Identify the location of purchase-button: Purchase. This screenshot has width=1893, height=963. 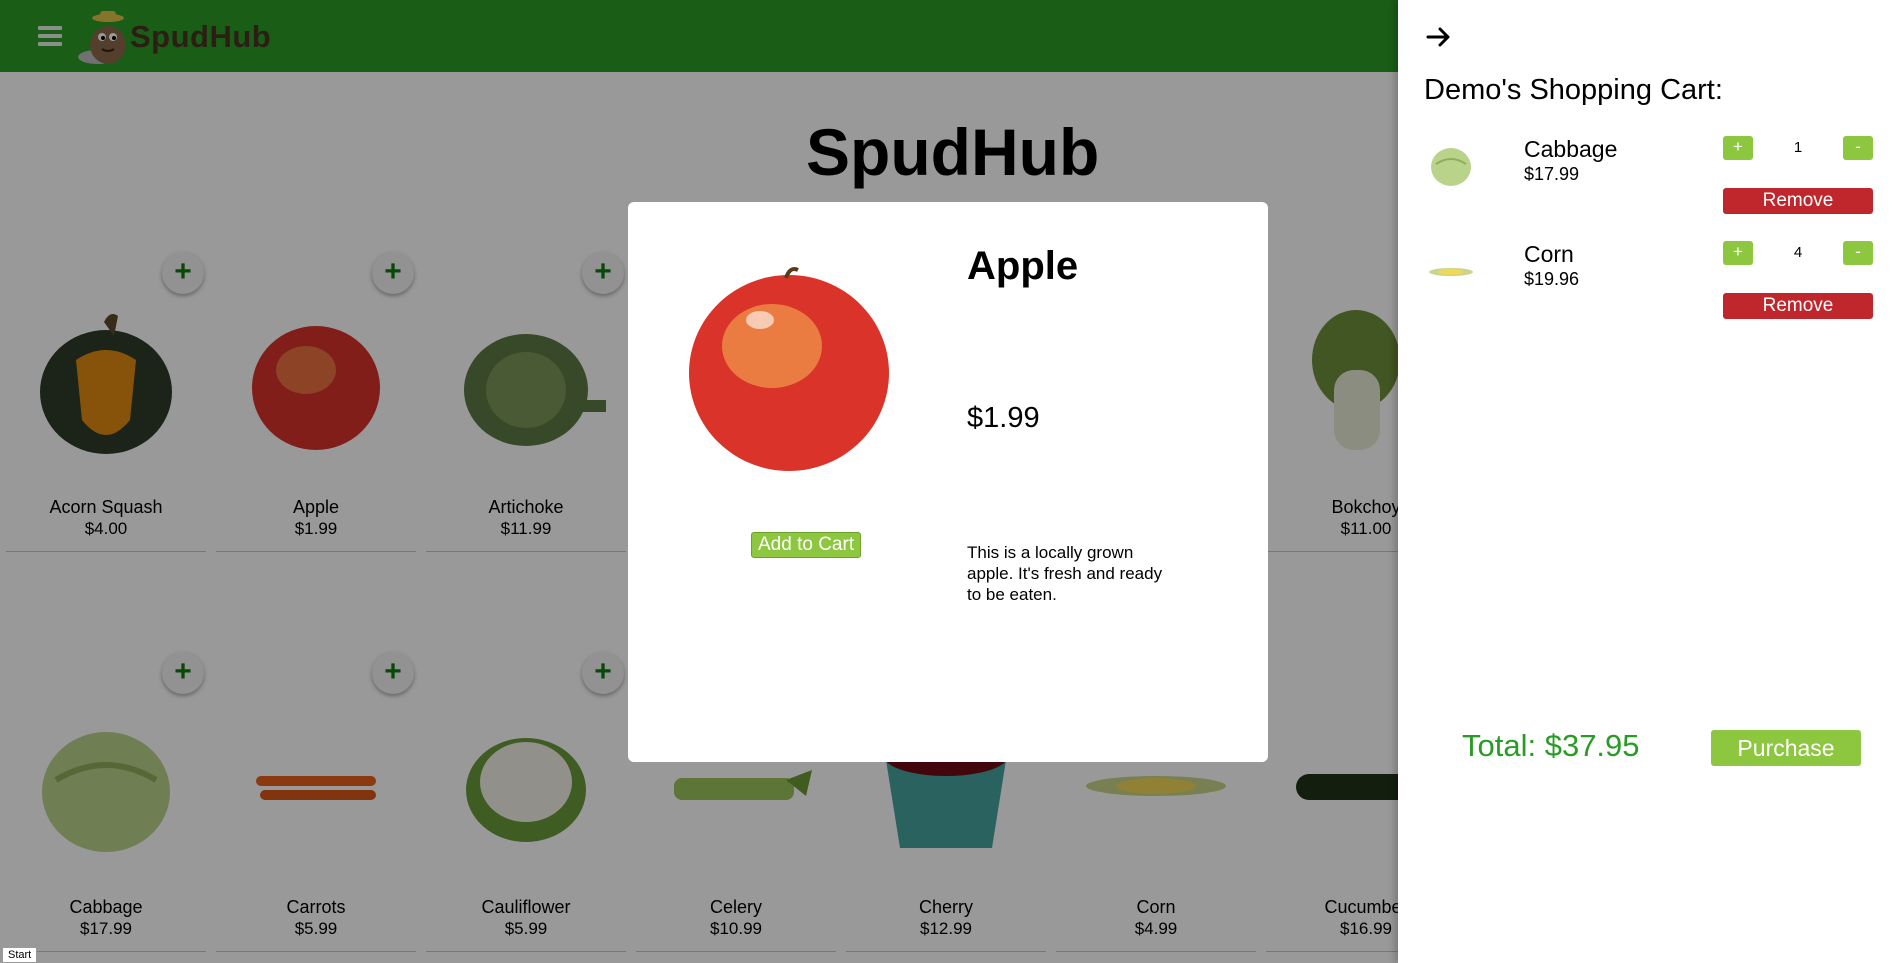
(1786, 748).